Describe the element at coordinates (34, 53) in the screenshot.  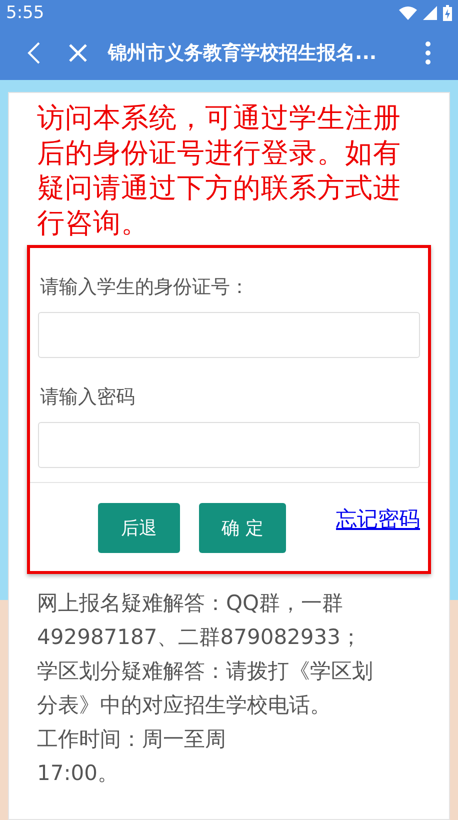
I see `back-icon` at that location.